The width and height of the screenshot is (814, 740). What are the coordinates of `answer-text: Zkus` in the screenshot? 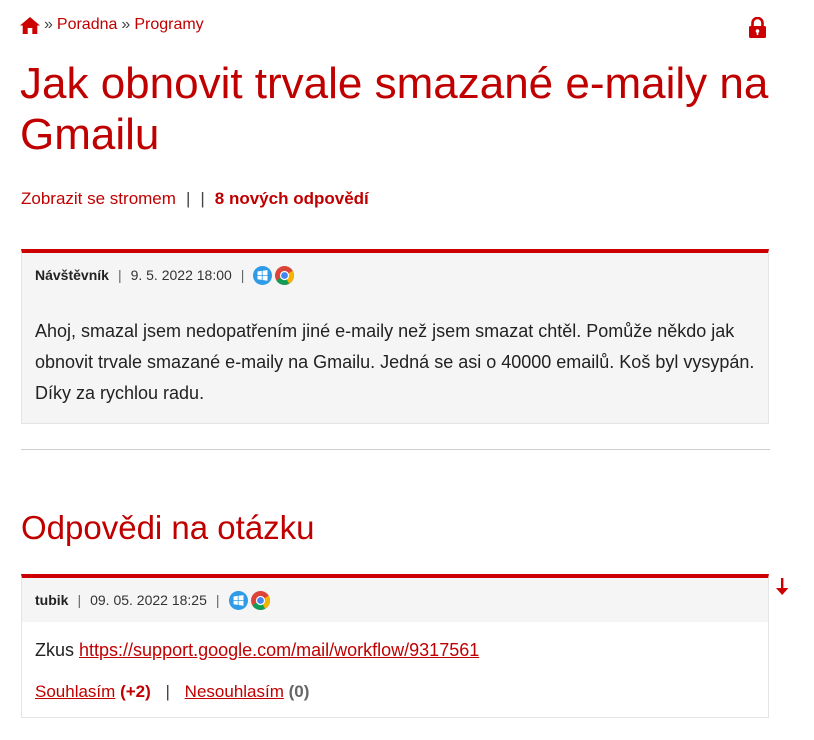 It's located at (57, 650).